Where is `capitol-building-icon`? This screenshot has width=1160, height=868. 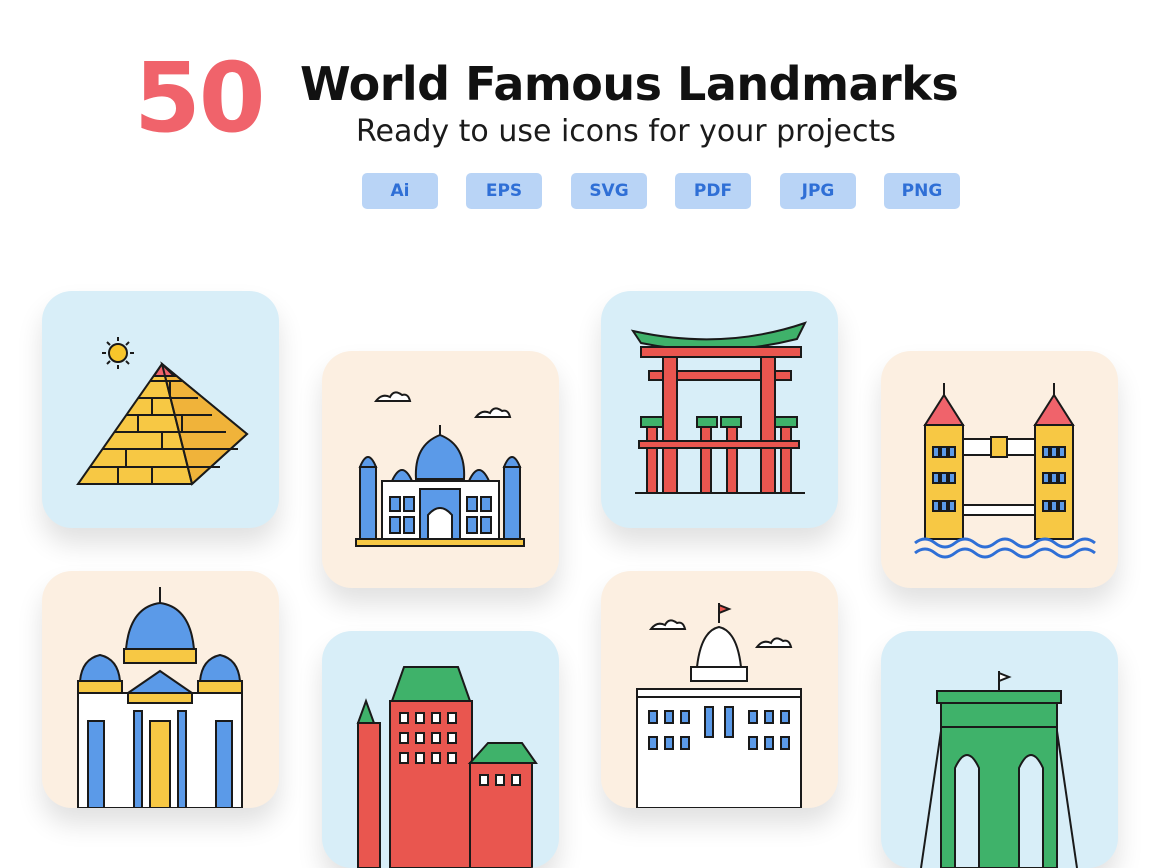
capitol-building-icon is located at coordinates (719, 705).